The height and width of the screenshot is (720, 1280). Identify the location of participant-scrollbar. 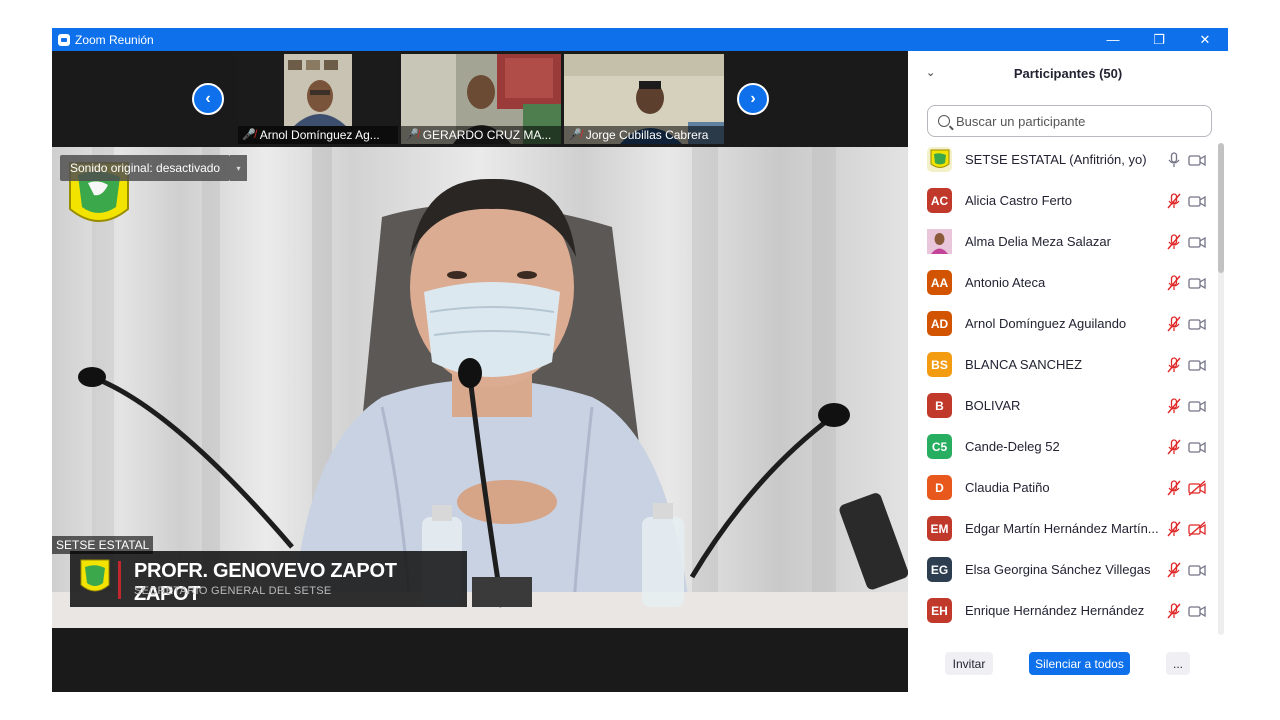
(1221, 389).